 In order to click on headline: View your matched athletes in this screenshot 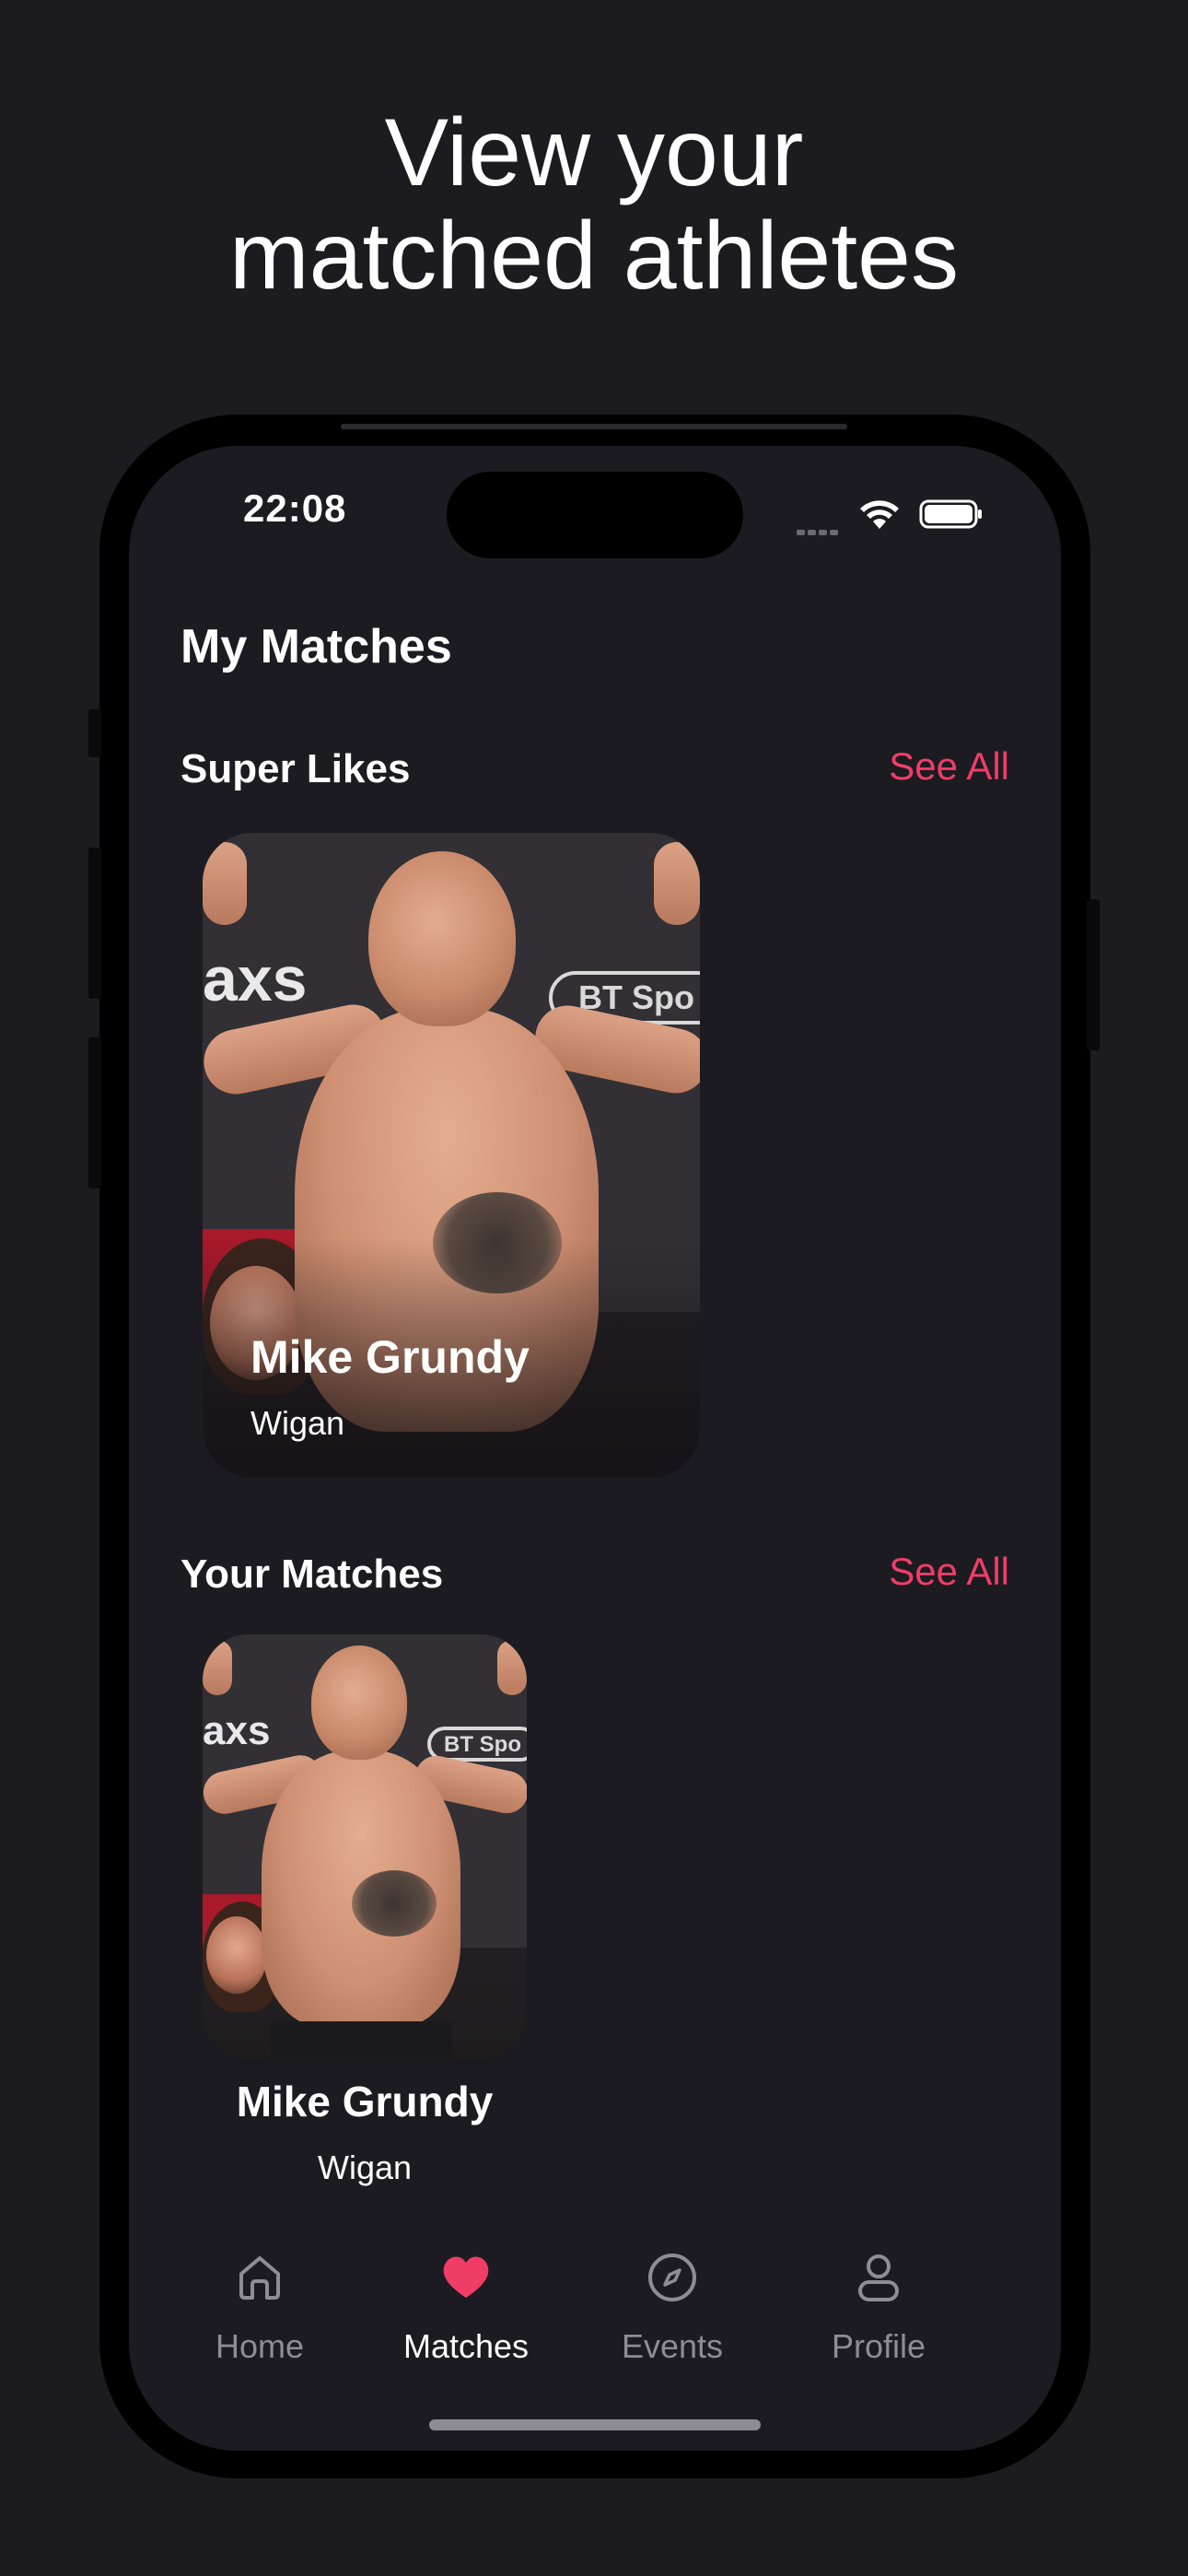, I will do `click(594, 204)`.